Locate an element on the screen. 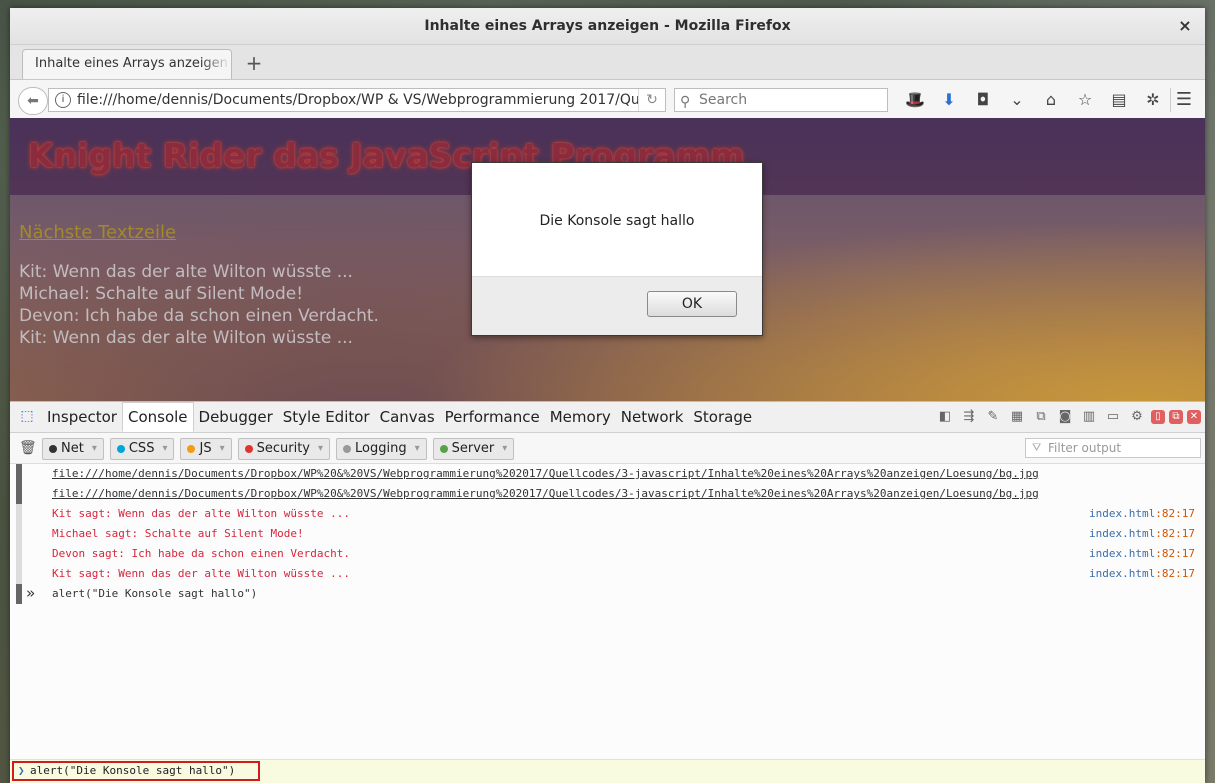  download-icon: ⬇ is located at coordinates (949, 100).